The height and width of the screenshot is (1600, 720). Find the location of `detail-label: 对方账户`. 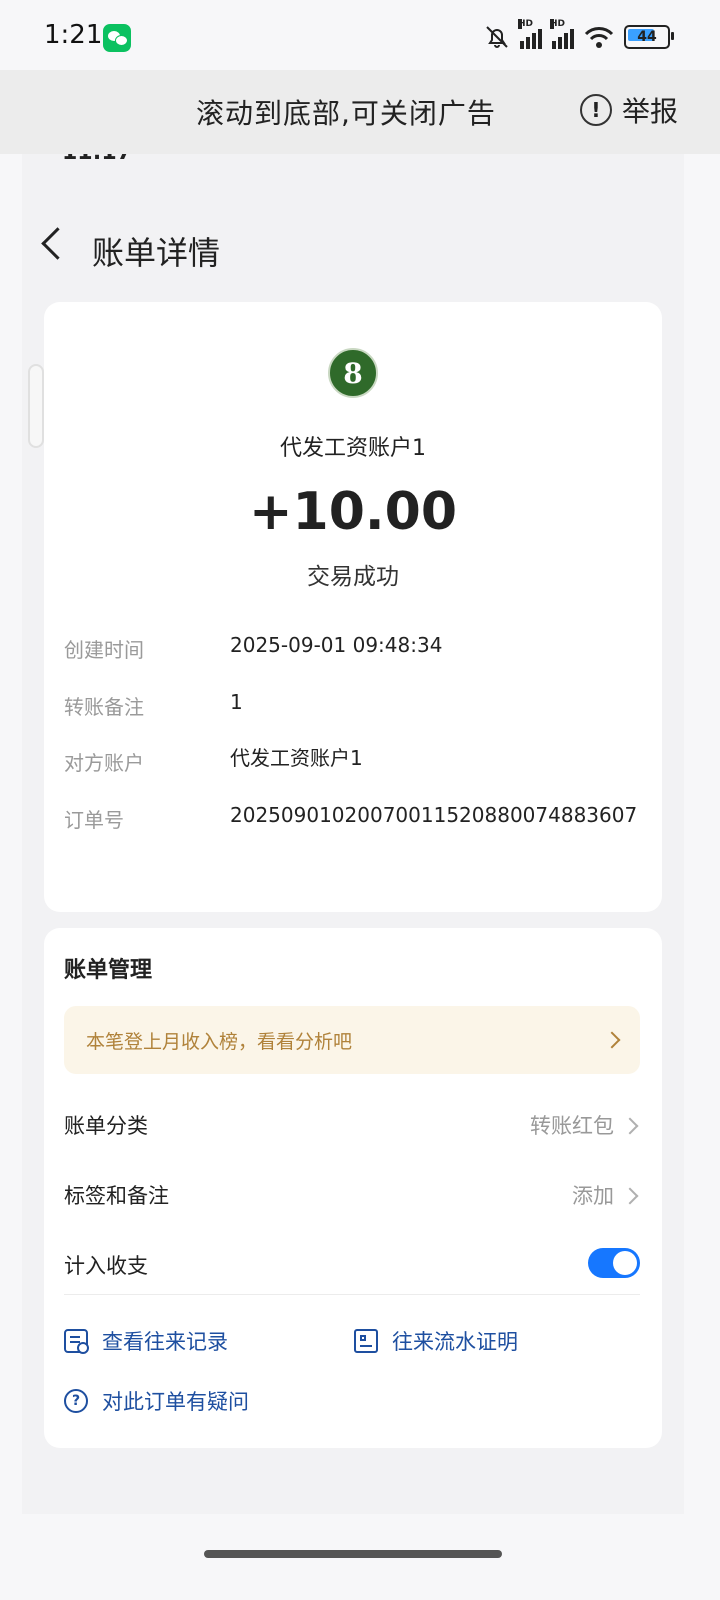

detail-label: 对方账户 is located at coordinates (104, 763).